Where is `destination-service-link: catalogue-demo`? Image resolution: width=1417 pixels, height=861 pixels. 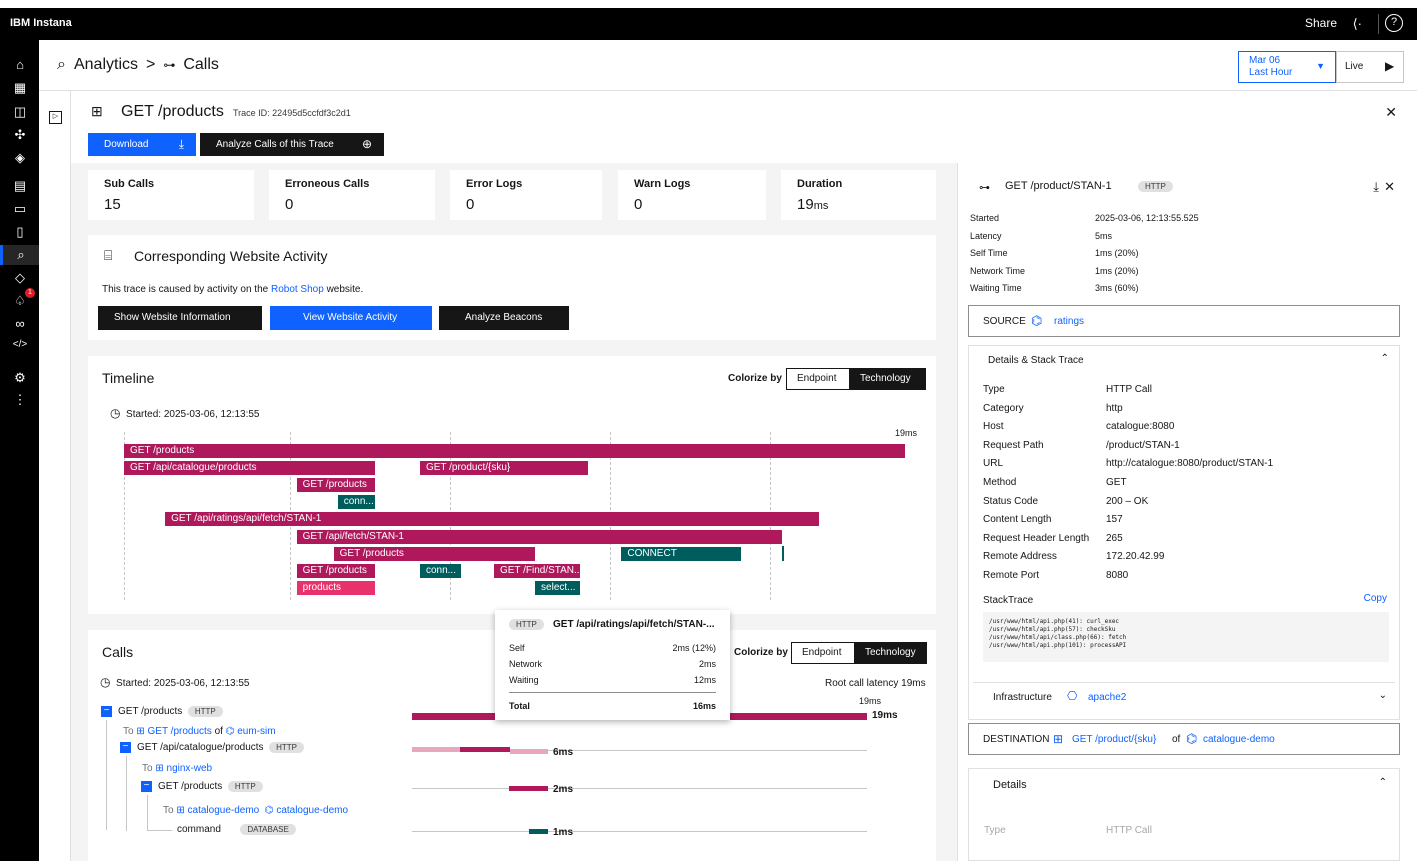
destination-service-link: catalogue-demo is located at coordinates (1239, 739).